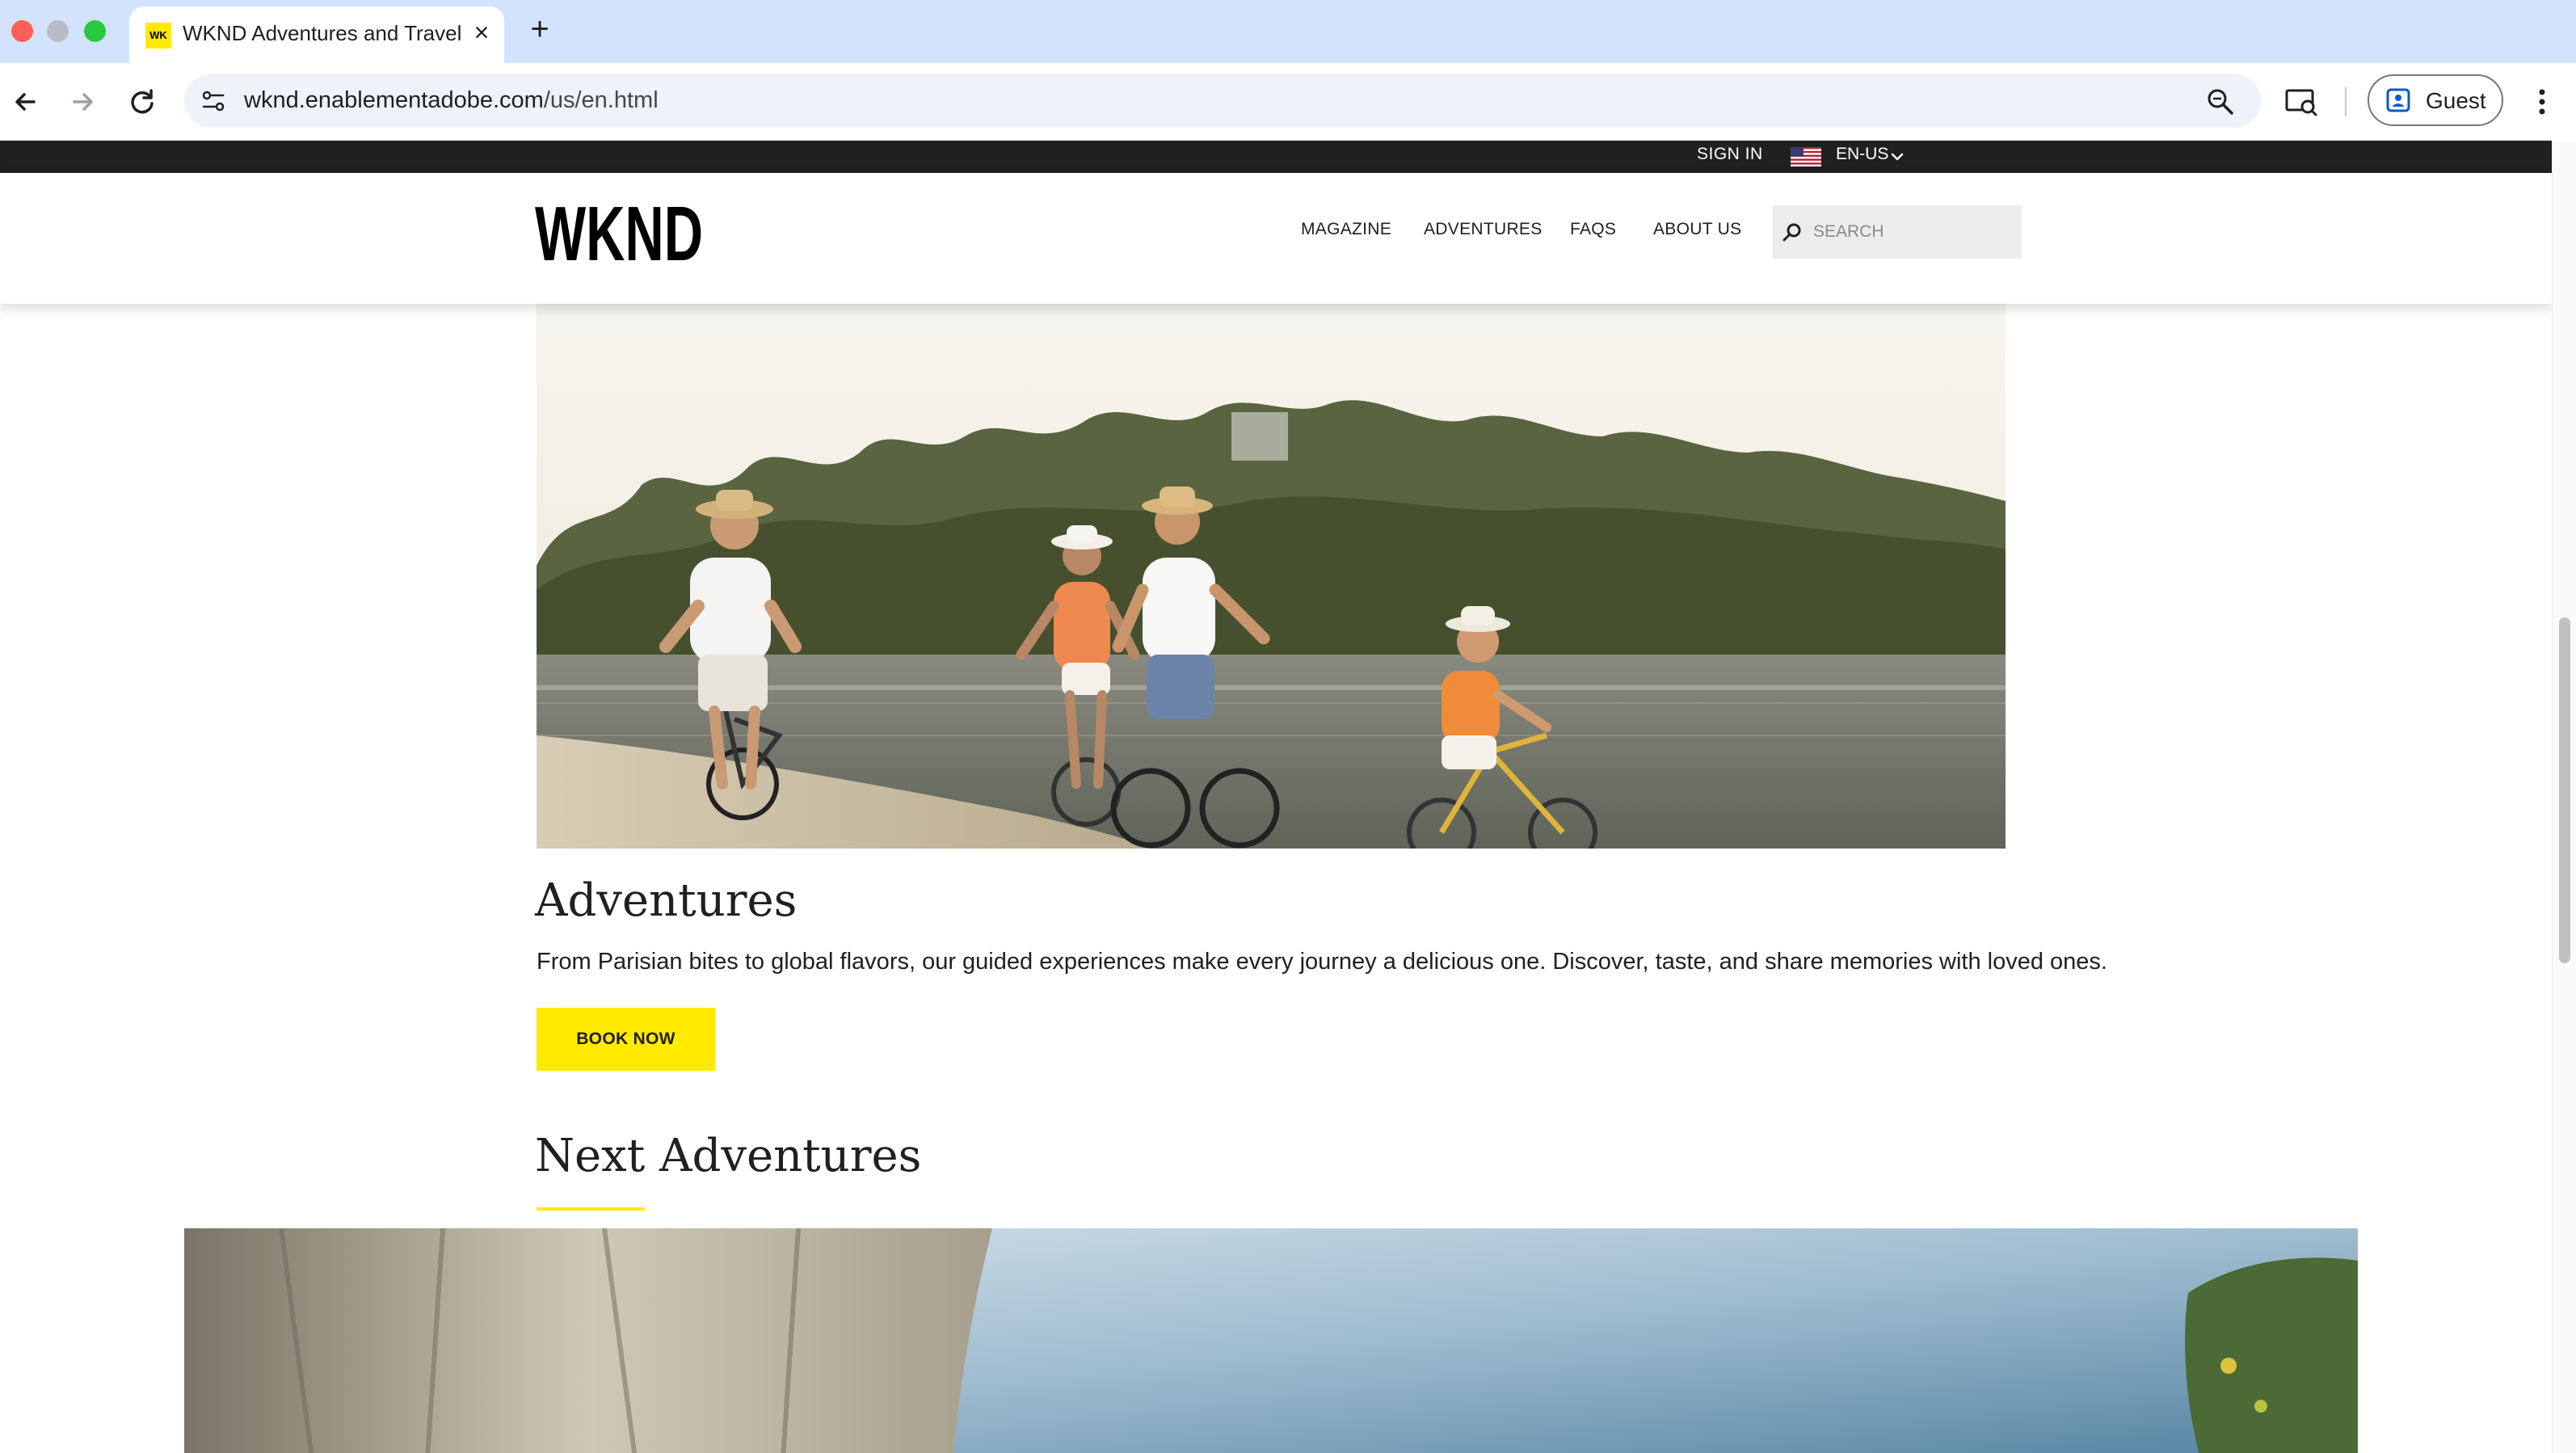 The width and height of the screenshot is (2576, 1453). What do you see at coordinates (95, 31) in the screenshot?
I see `window-maximize-button` at bounding box center [95, 31].